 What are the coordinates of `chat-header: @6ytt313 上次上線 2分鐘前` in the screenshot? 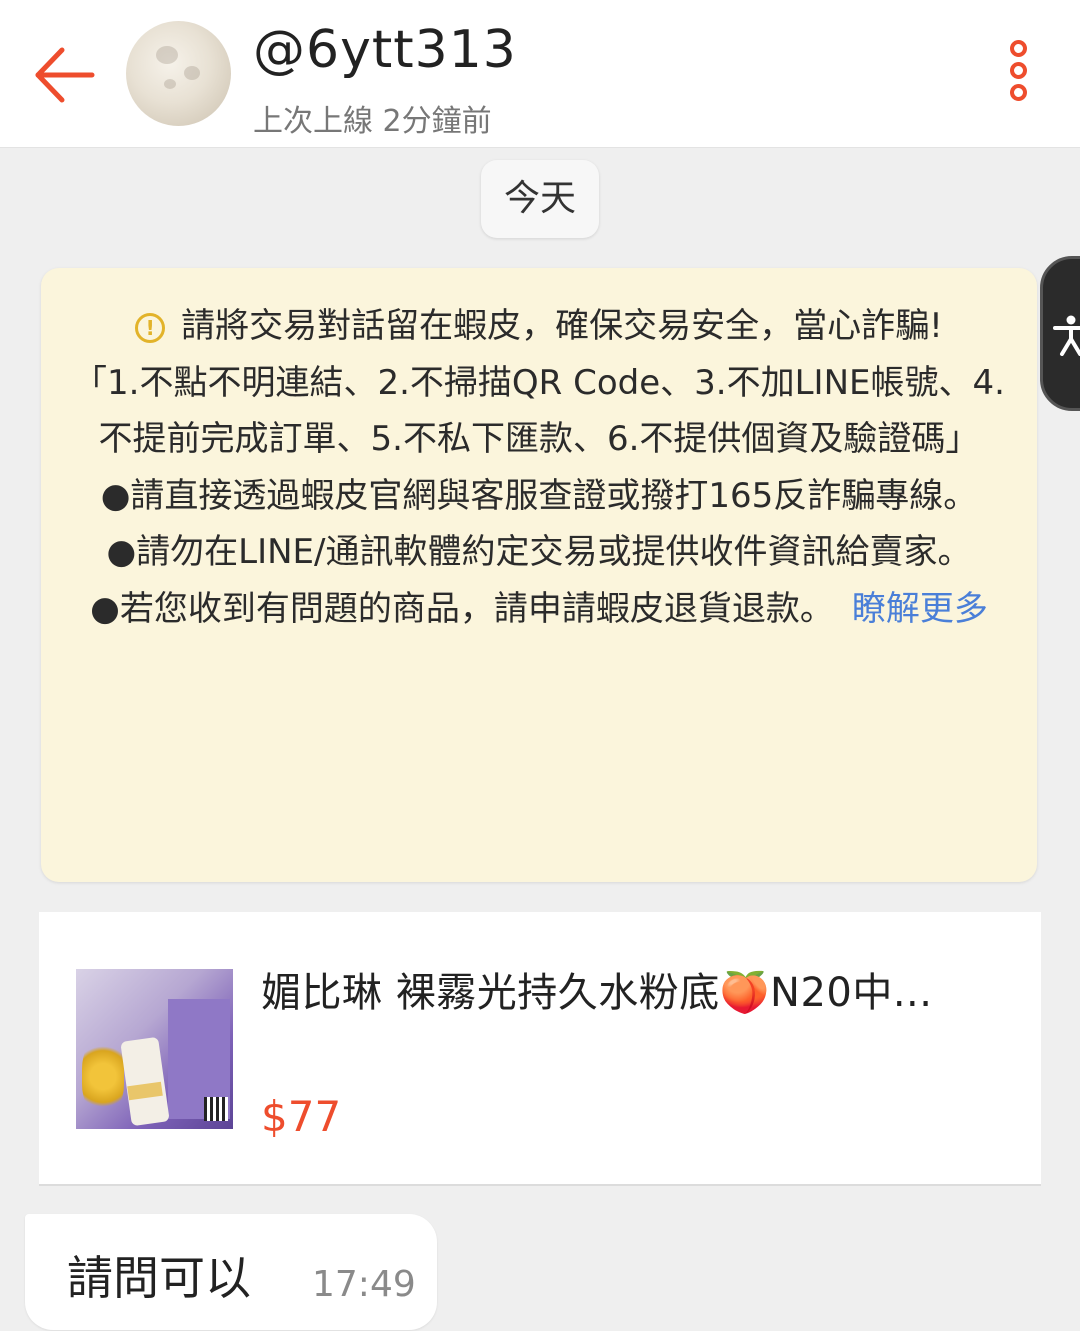 It's located at (540, 74).